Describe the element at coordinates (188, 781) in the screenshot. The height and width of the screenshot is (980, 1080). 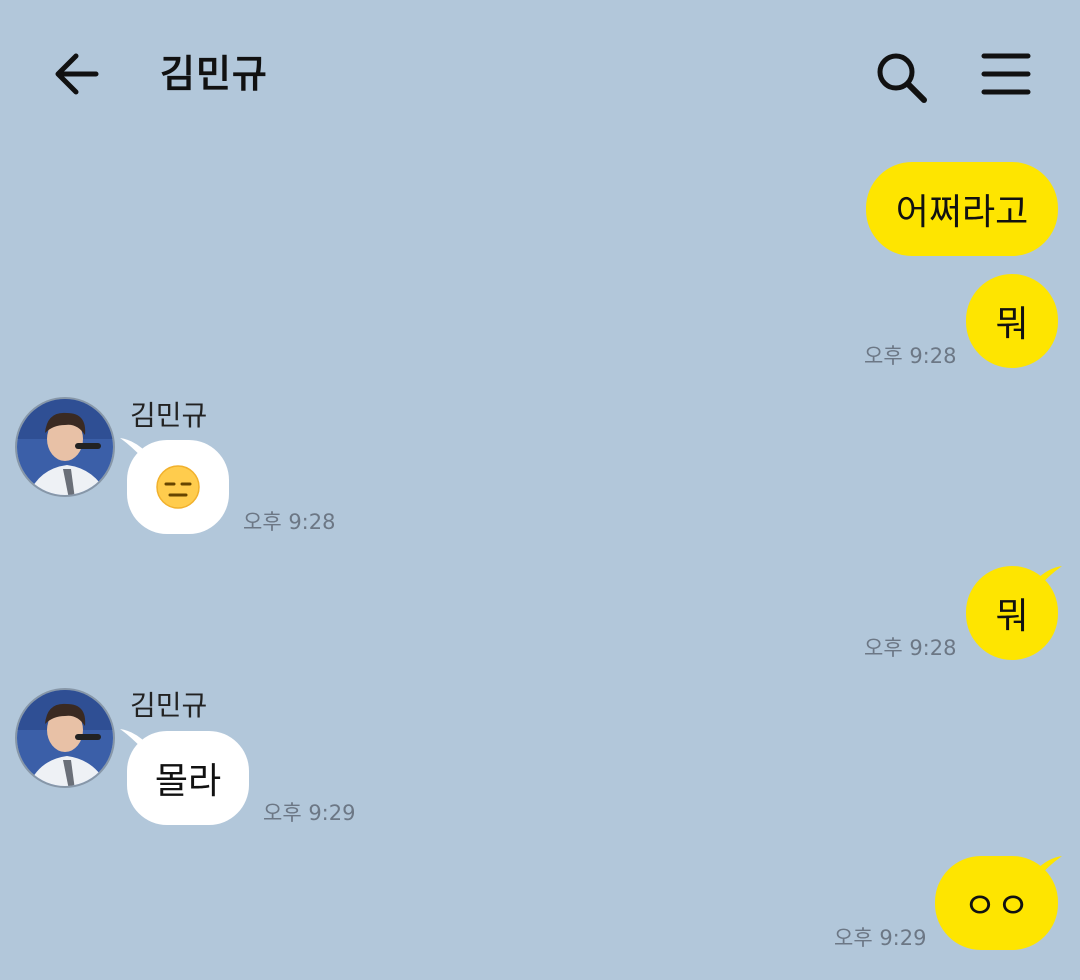
I see `message-text: 몰라` at that location.